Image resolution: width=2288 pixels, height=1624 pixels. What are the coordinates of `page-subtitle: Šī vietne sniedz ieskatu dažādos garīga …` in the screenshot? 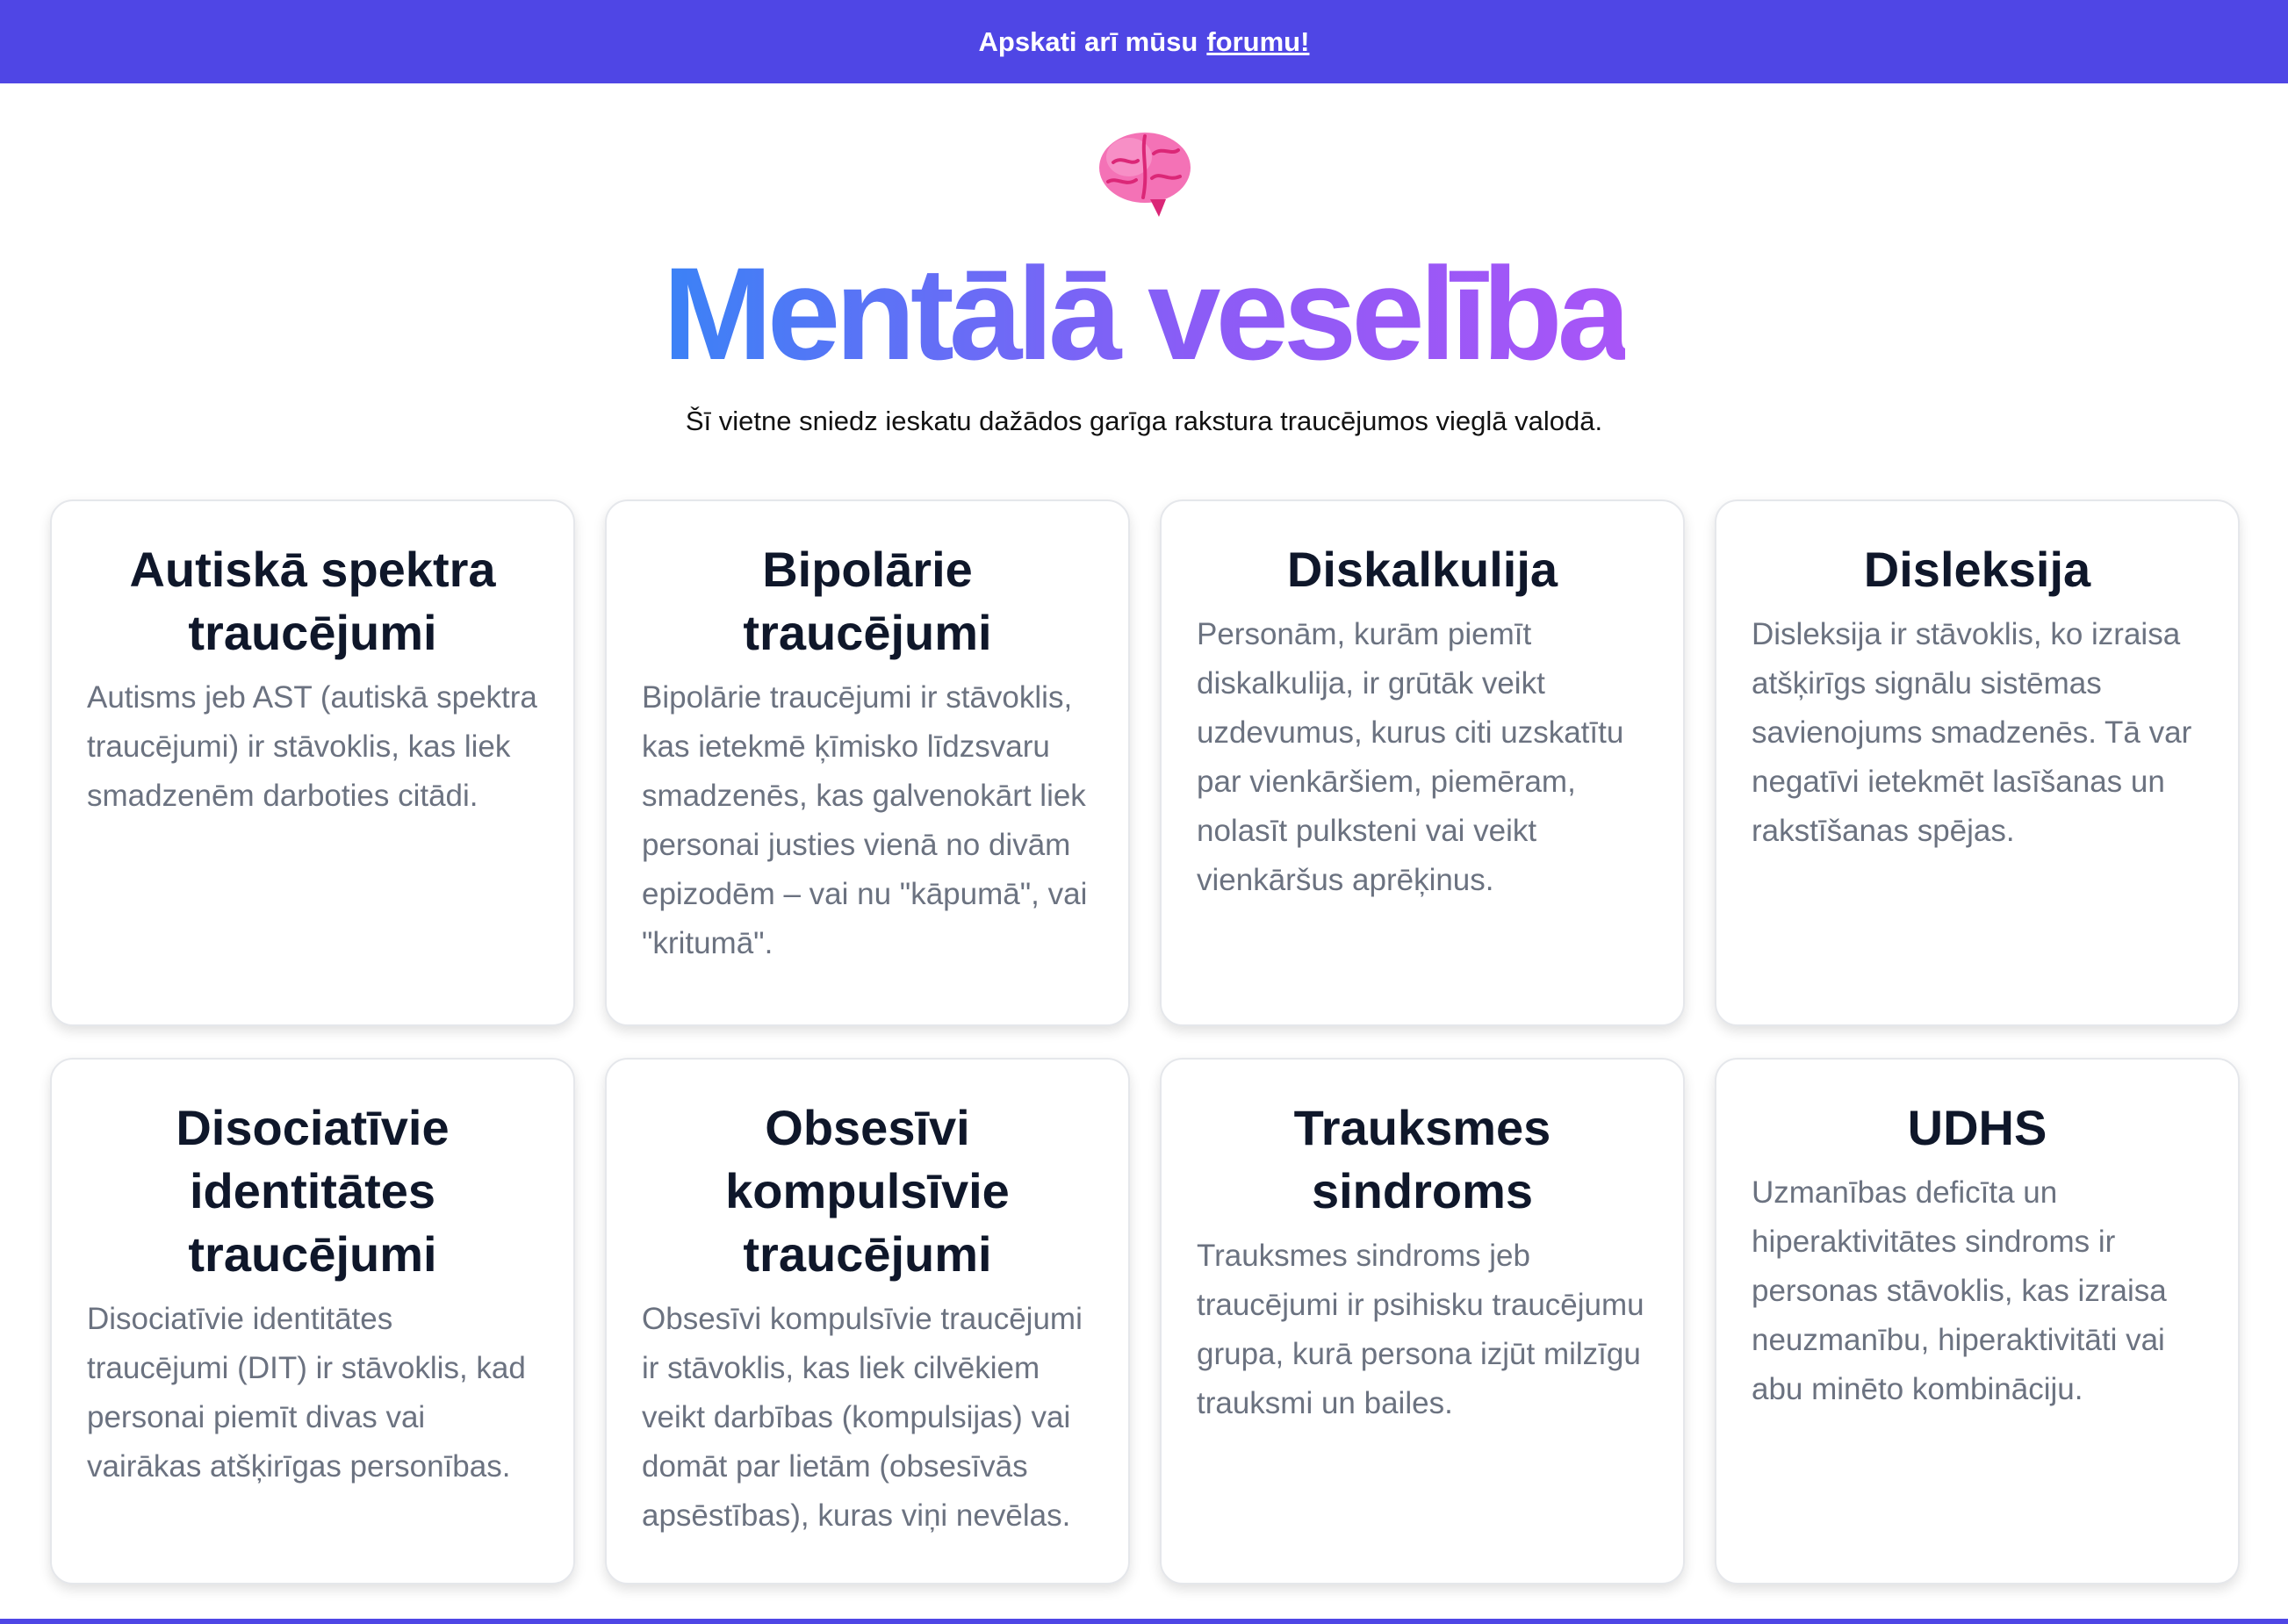 It's located at (1144, 421).